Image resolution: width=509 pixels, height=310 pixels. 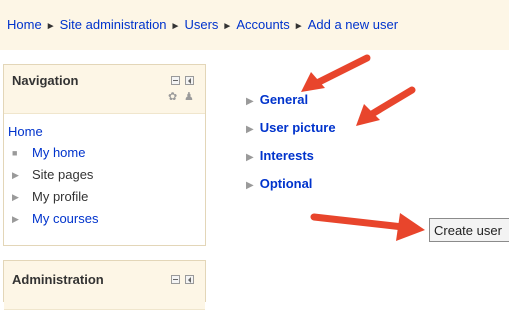 I want to click on nav-item-site-pages: ▶ Site pages, so click(x=104, y=175).